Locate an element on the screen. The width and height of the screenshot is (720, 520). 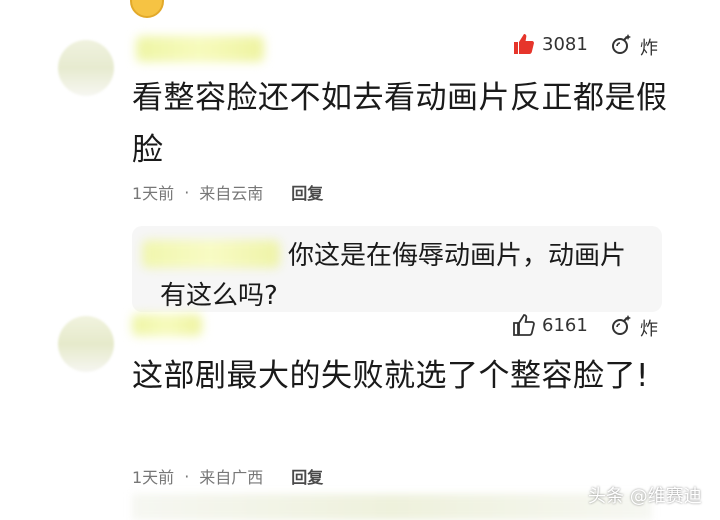
next-comment-blurred is located at coordinates (392, 507).